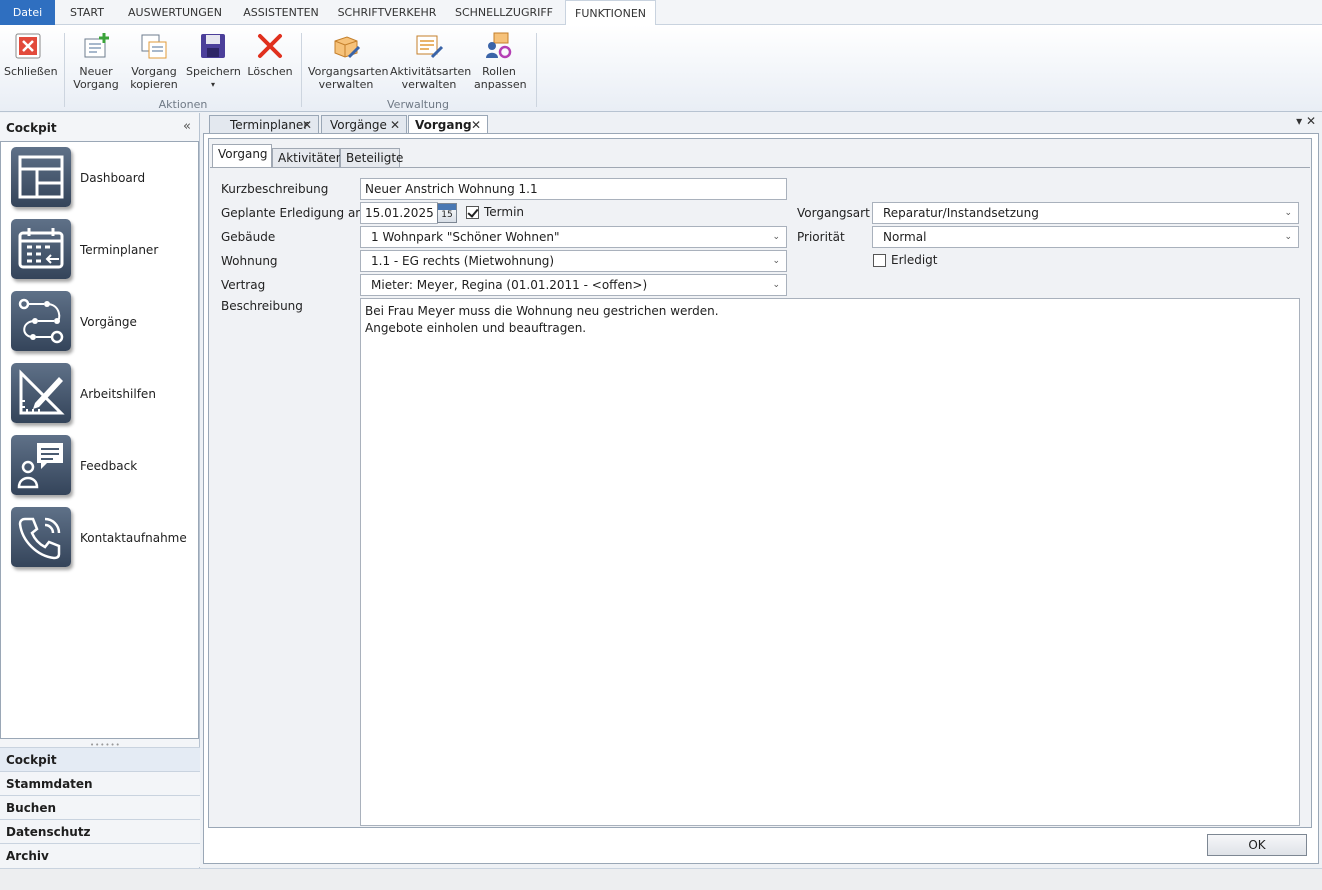 The height and width of the screenshot is (890, 1322). What do you see at coordinates (418, 104) in the screenshot?
I see `ribbon-group-admin: Verwaltung` at bounding box center [418, 104].